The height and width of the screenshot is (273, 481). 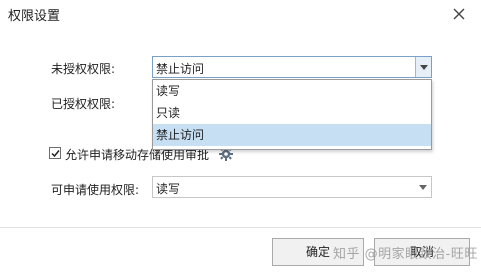 What do you see at coordinates (405, 254) in the screenshot?
I see `watermark: 知乎 @明家眼致治-旺旺` at bounding box center [405, 254].